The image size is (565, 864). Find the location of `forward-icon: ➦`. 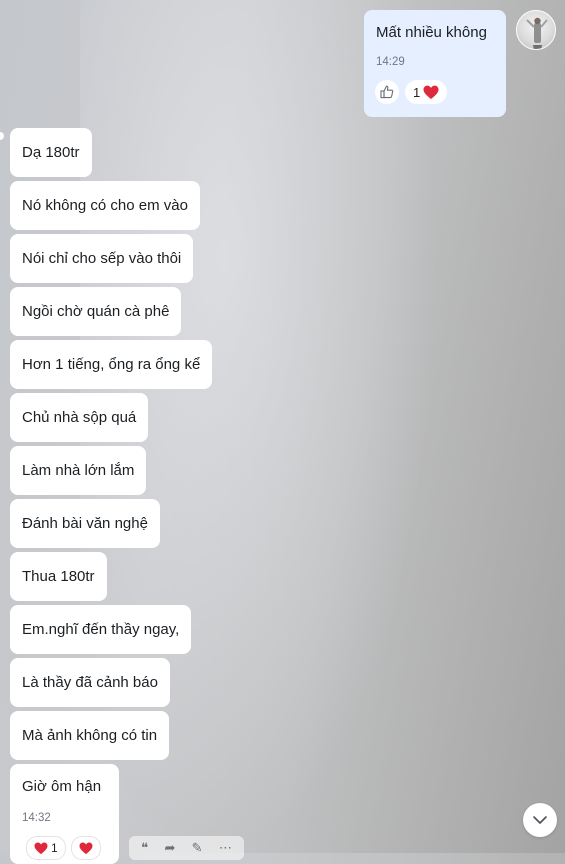

forward-icon: ➦ is located at coordinates (169, 848).